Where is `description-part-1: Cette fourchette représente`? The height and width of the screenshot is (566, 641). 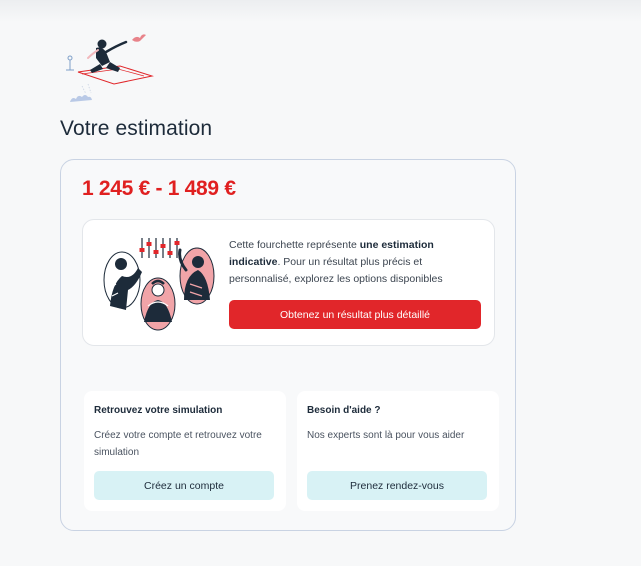
description-part-1: Cette fourchette représente is located at coordinates (294, 245).